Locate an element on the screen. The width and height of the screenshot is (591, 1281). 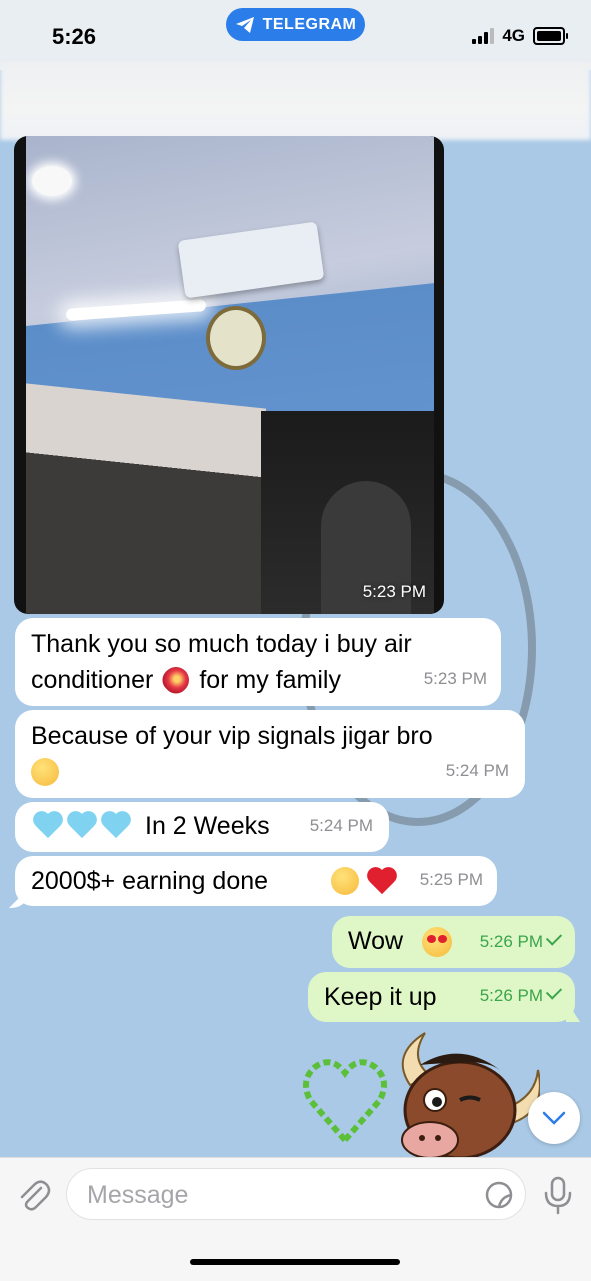
message-field-container is located at coordinates (296, 1194).